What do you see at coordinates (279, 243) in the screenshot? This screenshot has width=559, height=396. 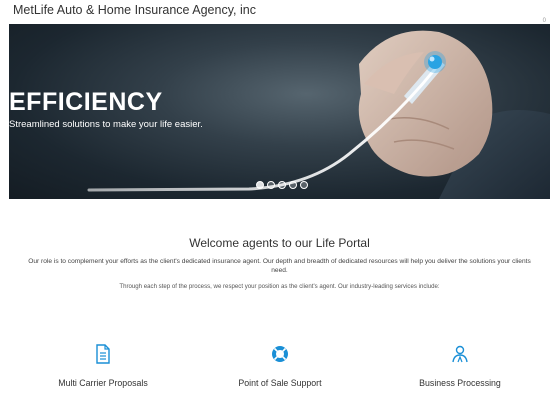 I see `welcome-heading: Welcome agents to our Life Portal` at bounding box center [279, 243].